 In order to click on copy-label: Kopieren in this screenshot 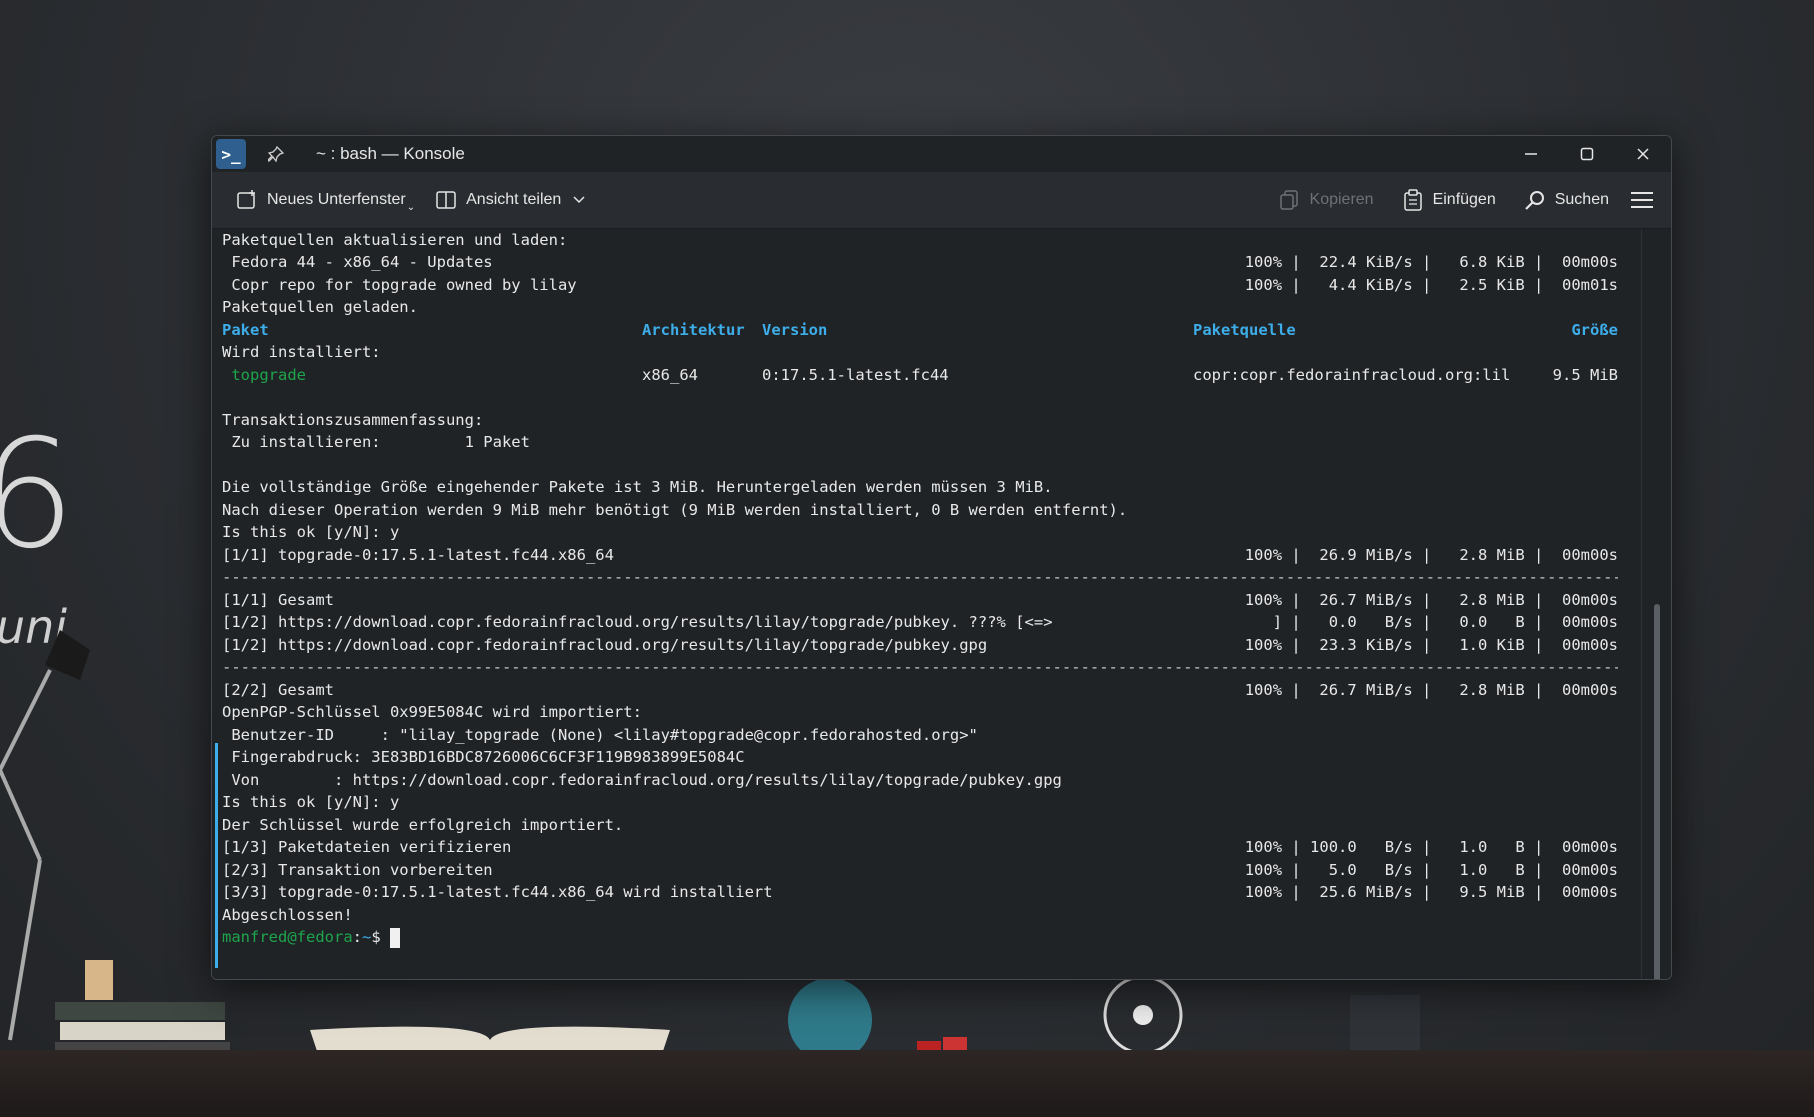, I will do `click(1341, 199)`.